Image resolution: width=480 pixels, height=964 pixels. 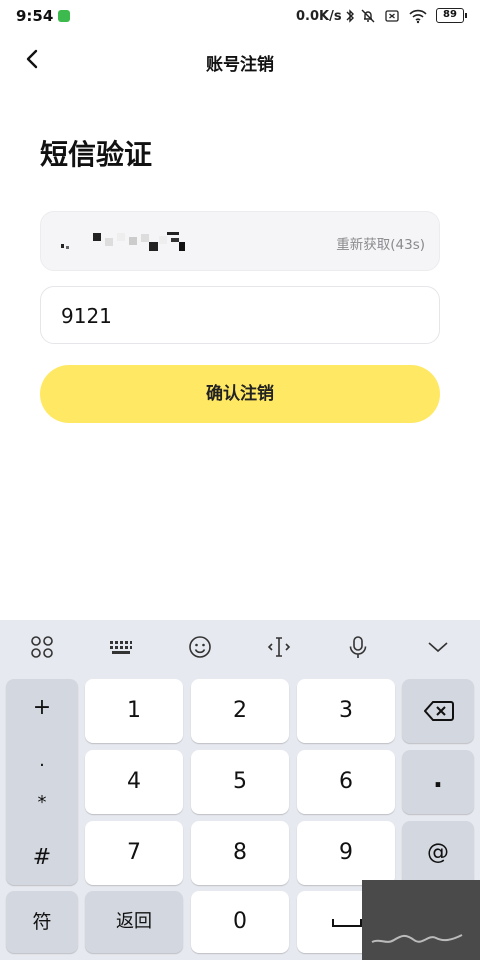 What do you see at coordinates (240, 711) in the screenshot?
I see `key-2: 2` at bounding box center [240, 711].